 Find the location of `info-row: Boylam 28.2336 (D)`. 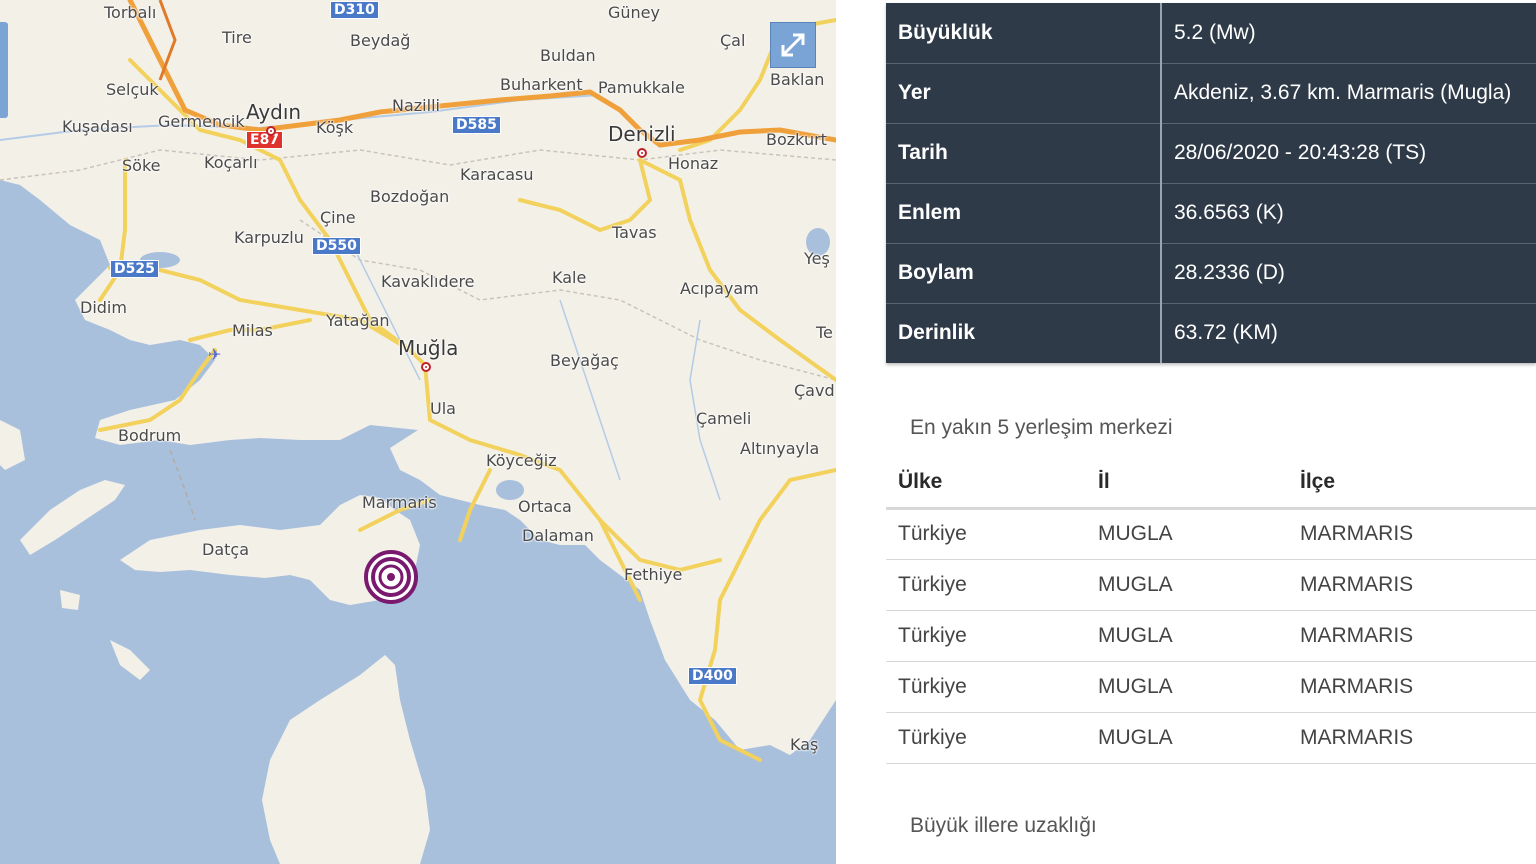

info-row: Boylam 28.2336 (D) is located at coordinates (1211, 273).